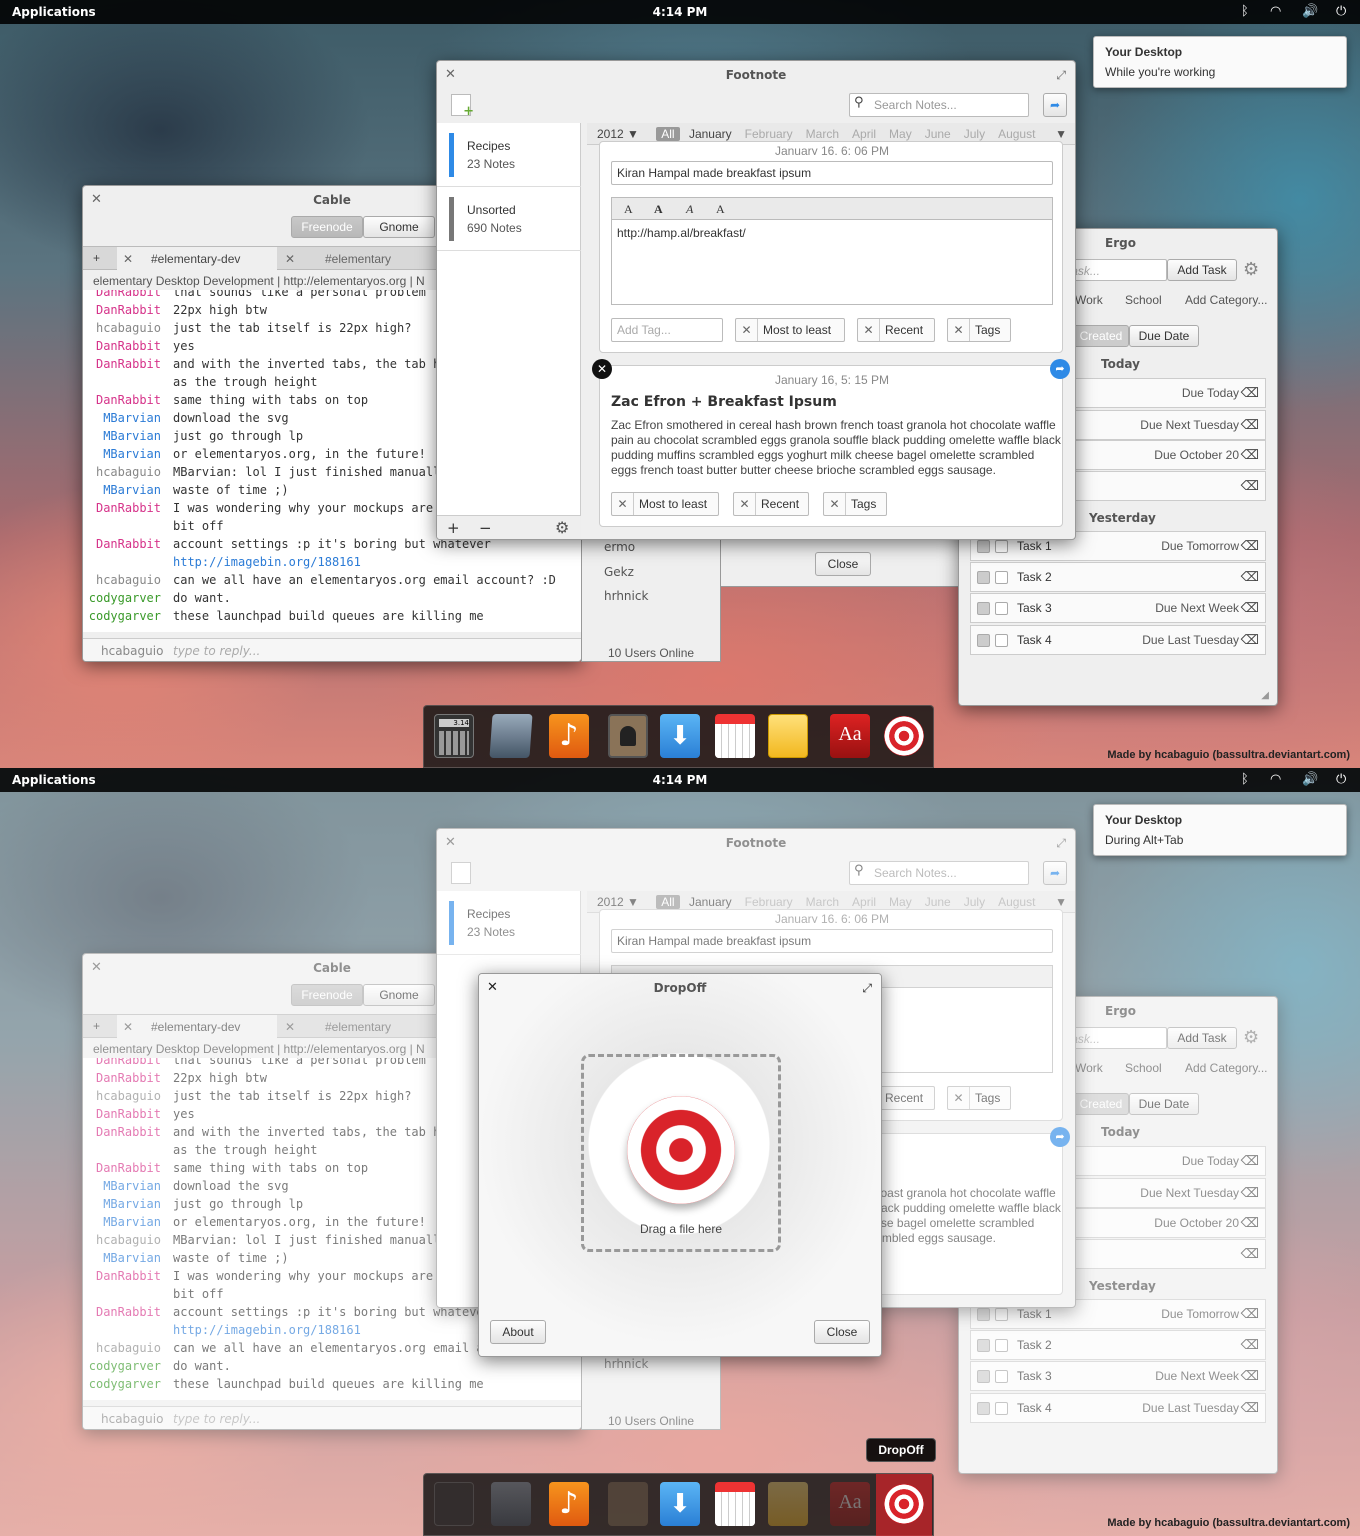  Describe the element at coordinates (658, 209) in the screenshot. I see `format-bold: A` at that location.